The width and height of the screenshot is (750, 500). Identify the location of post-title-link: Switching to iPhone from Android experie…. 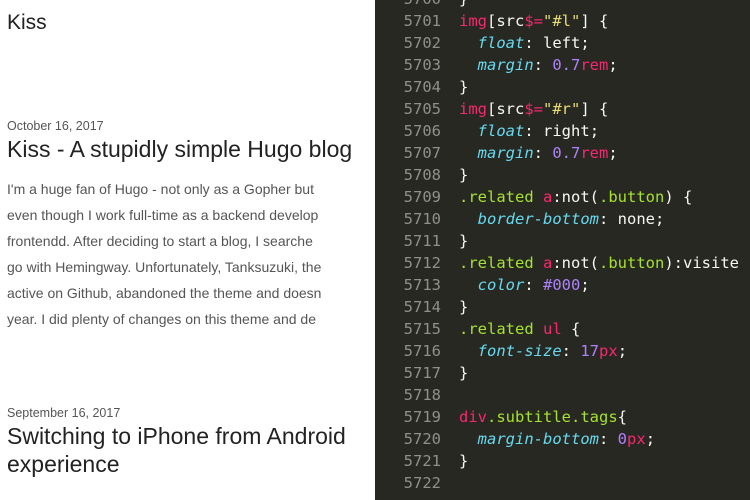
(191, 450).